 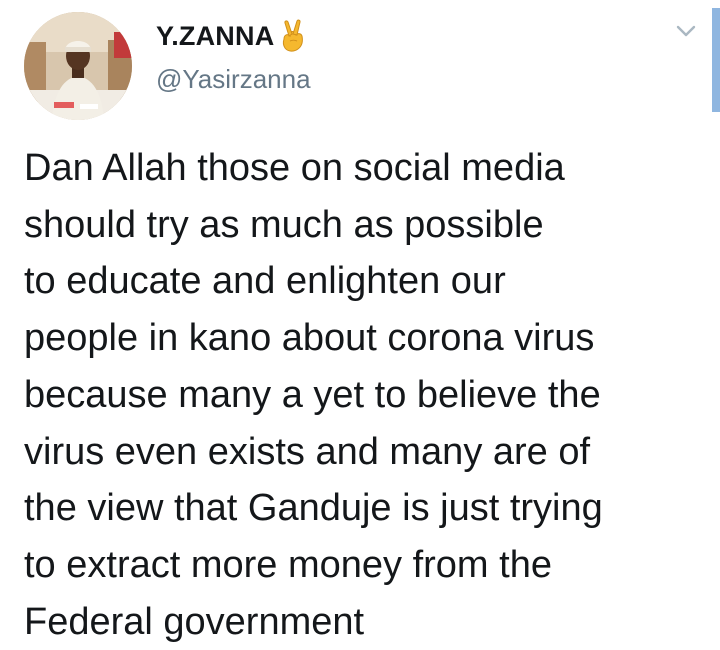 What do you see at coordinates (215, 36) in the screenshot?
I see `display-name: Y.ZANNA` at bounding box center [215, 36].